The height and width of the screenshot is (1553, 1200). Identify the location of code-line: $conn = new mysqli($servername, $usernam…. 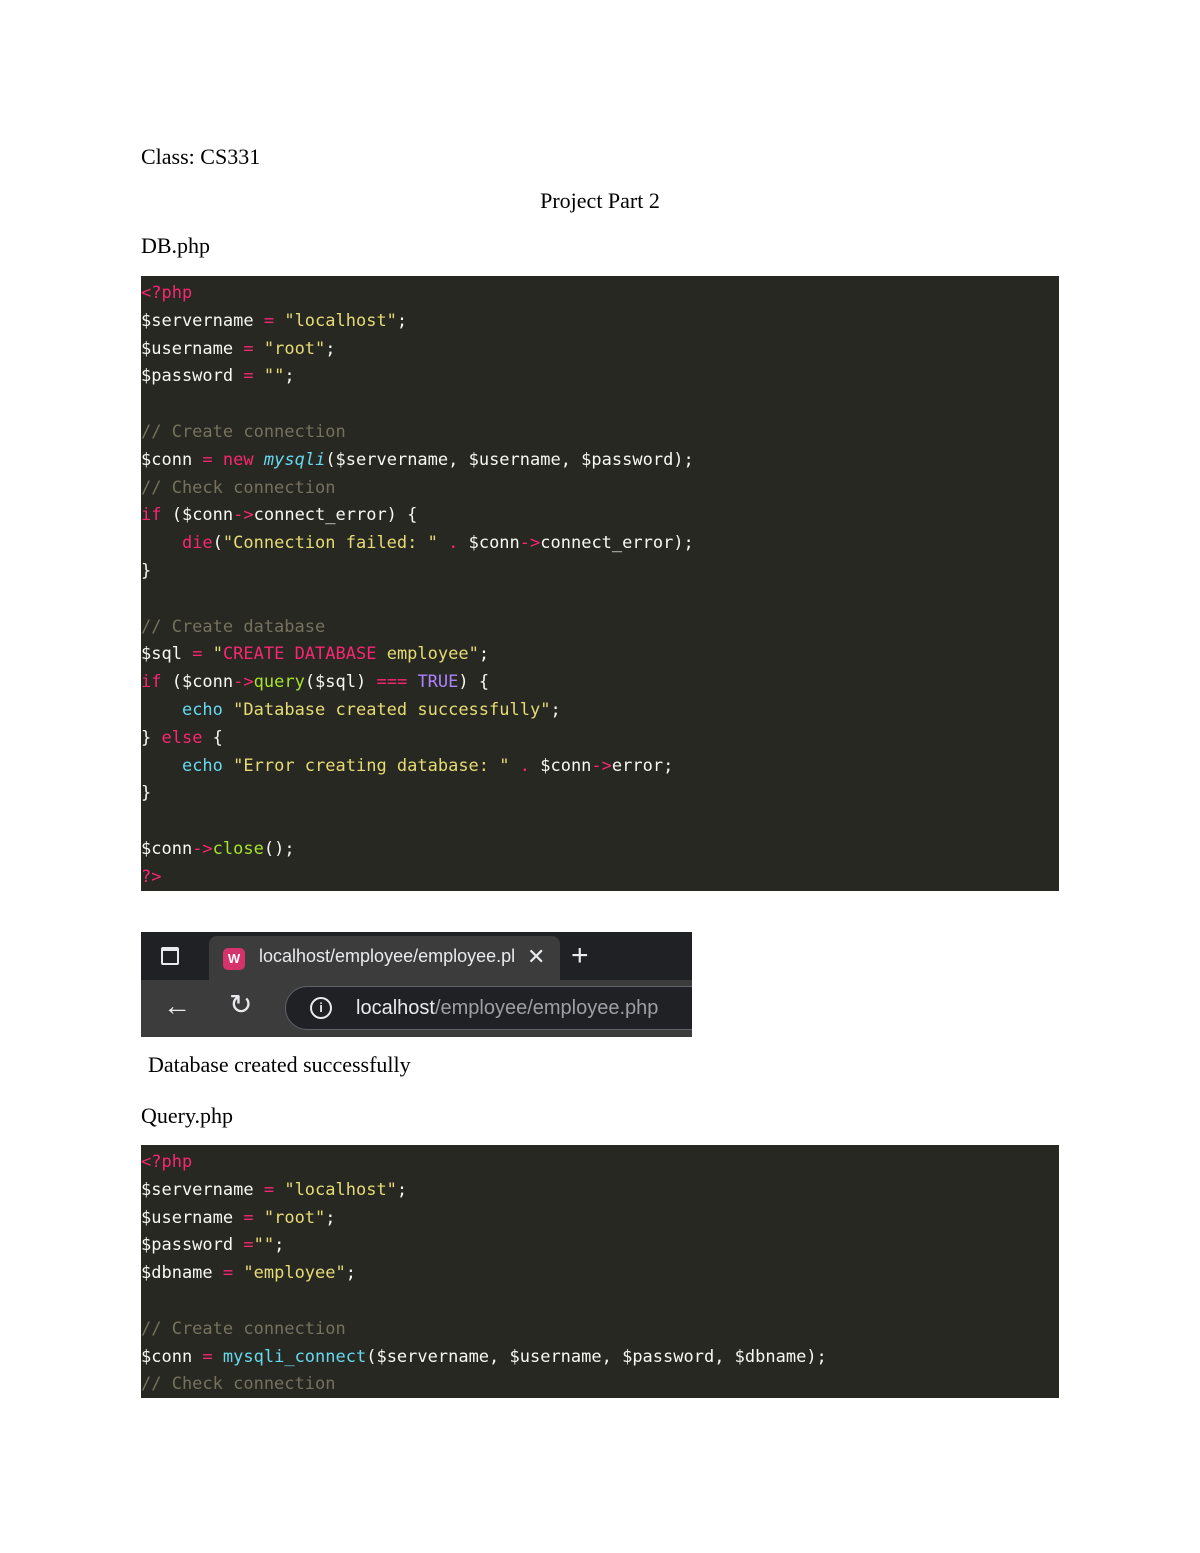
(600, 461).